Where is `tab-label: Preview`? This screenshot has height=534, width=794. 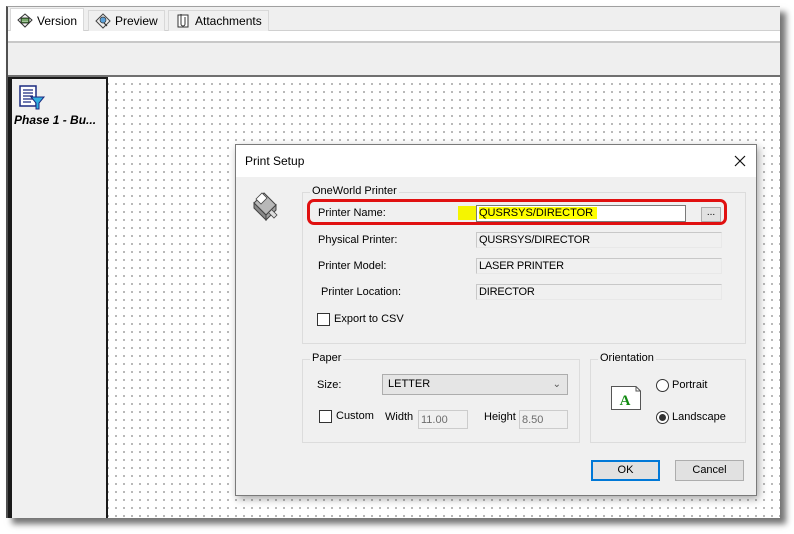 tab-label: Preview is located at coordinates (136, 21).